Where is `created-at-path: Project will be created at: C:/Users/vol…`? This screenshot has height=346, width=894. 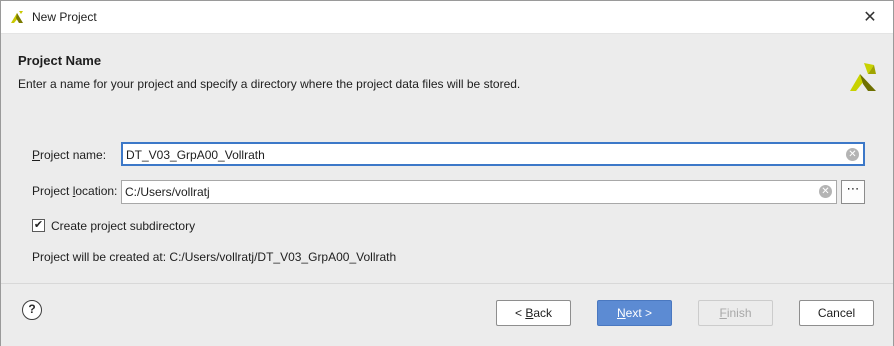
created-at-path: Project will be created at: C:/Users/vol… is located at coordinates (214, 257).